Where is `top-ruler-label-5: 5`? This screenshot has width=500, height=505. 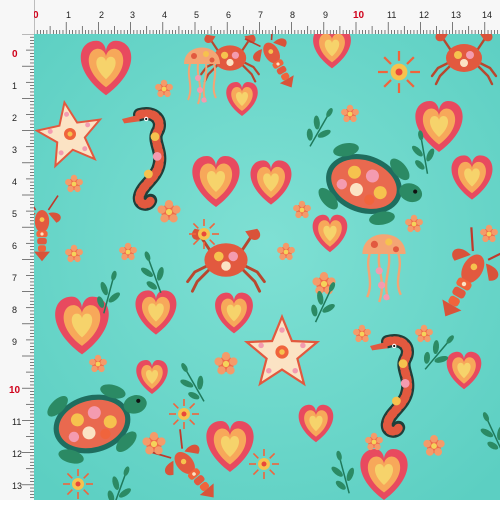
top-ruler-label-5: 5 is located at coordinates (197, 15).